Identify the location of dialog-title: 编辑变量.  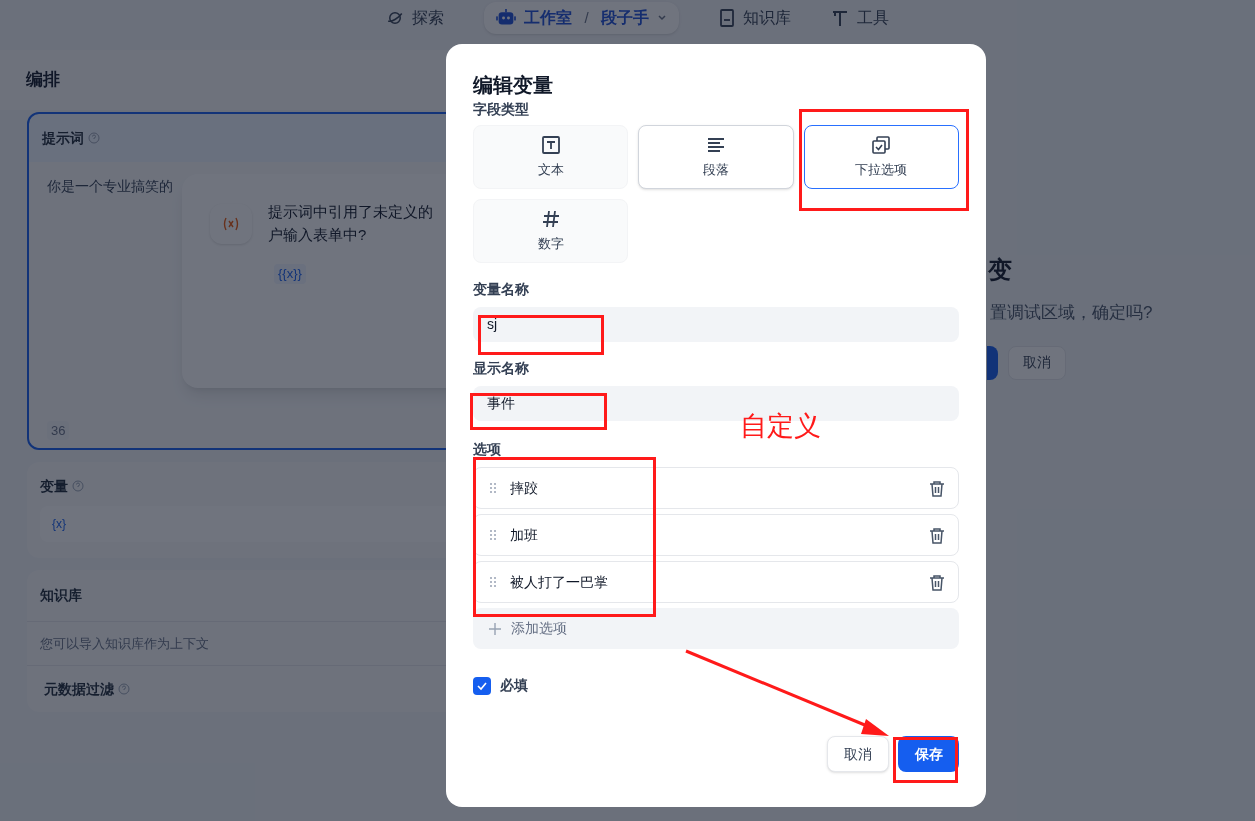
(513, 85).